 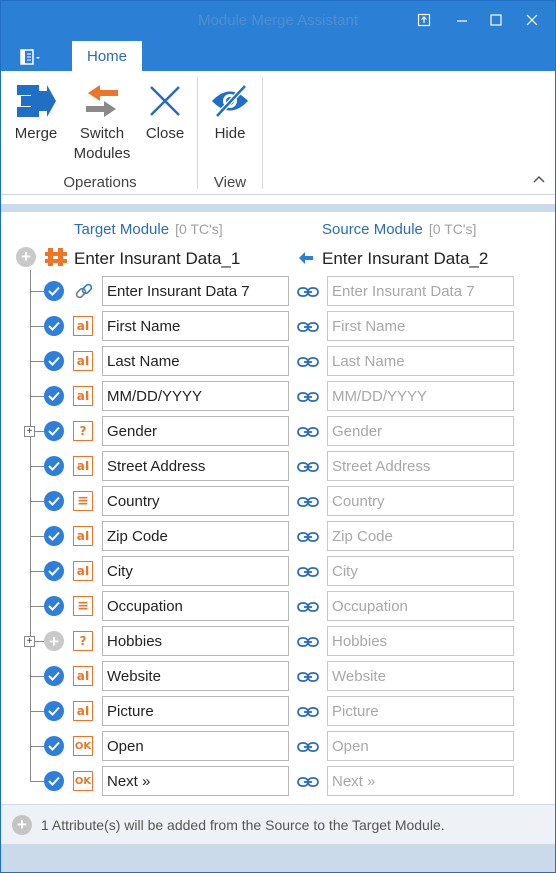 What do you see at coordinates (424, 20) in the screenshot?
I see `pin-button` at bounding box center [424, 20].